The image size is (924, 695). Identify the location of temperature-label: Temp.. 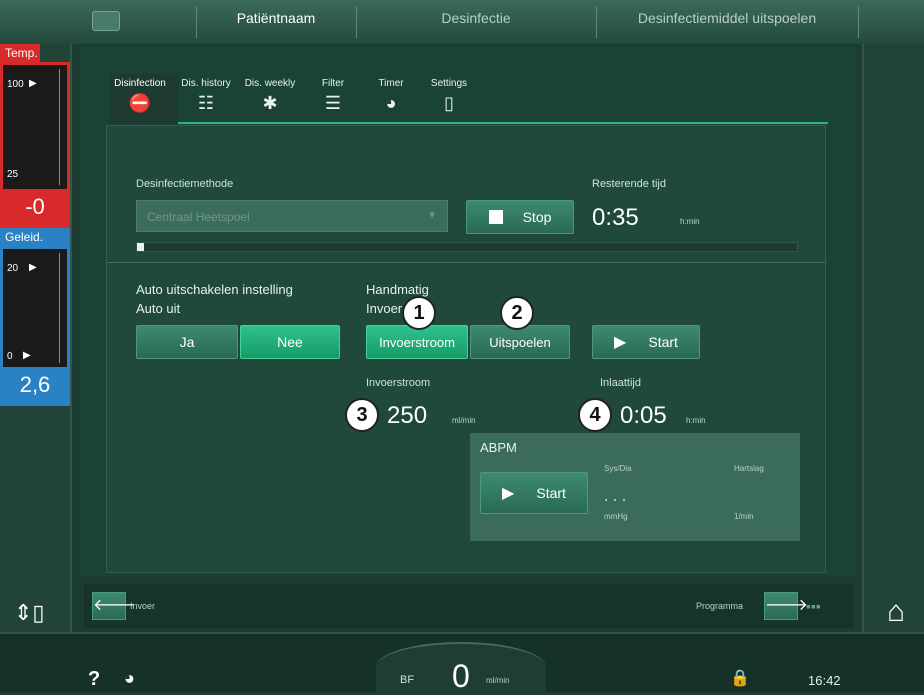
(20, 53).